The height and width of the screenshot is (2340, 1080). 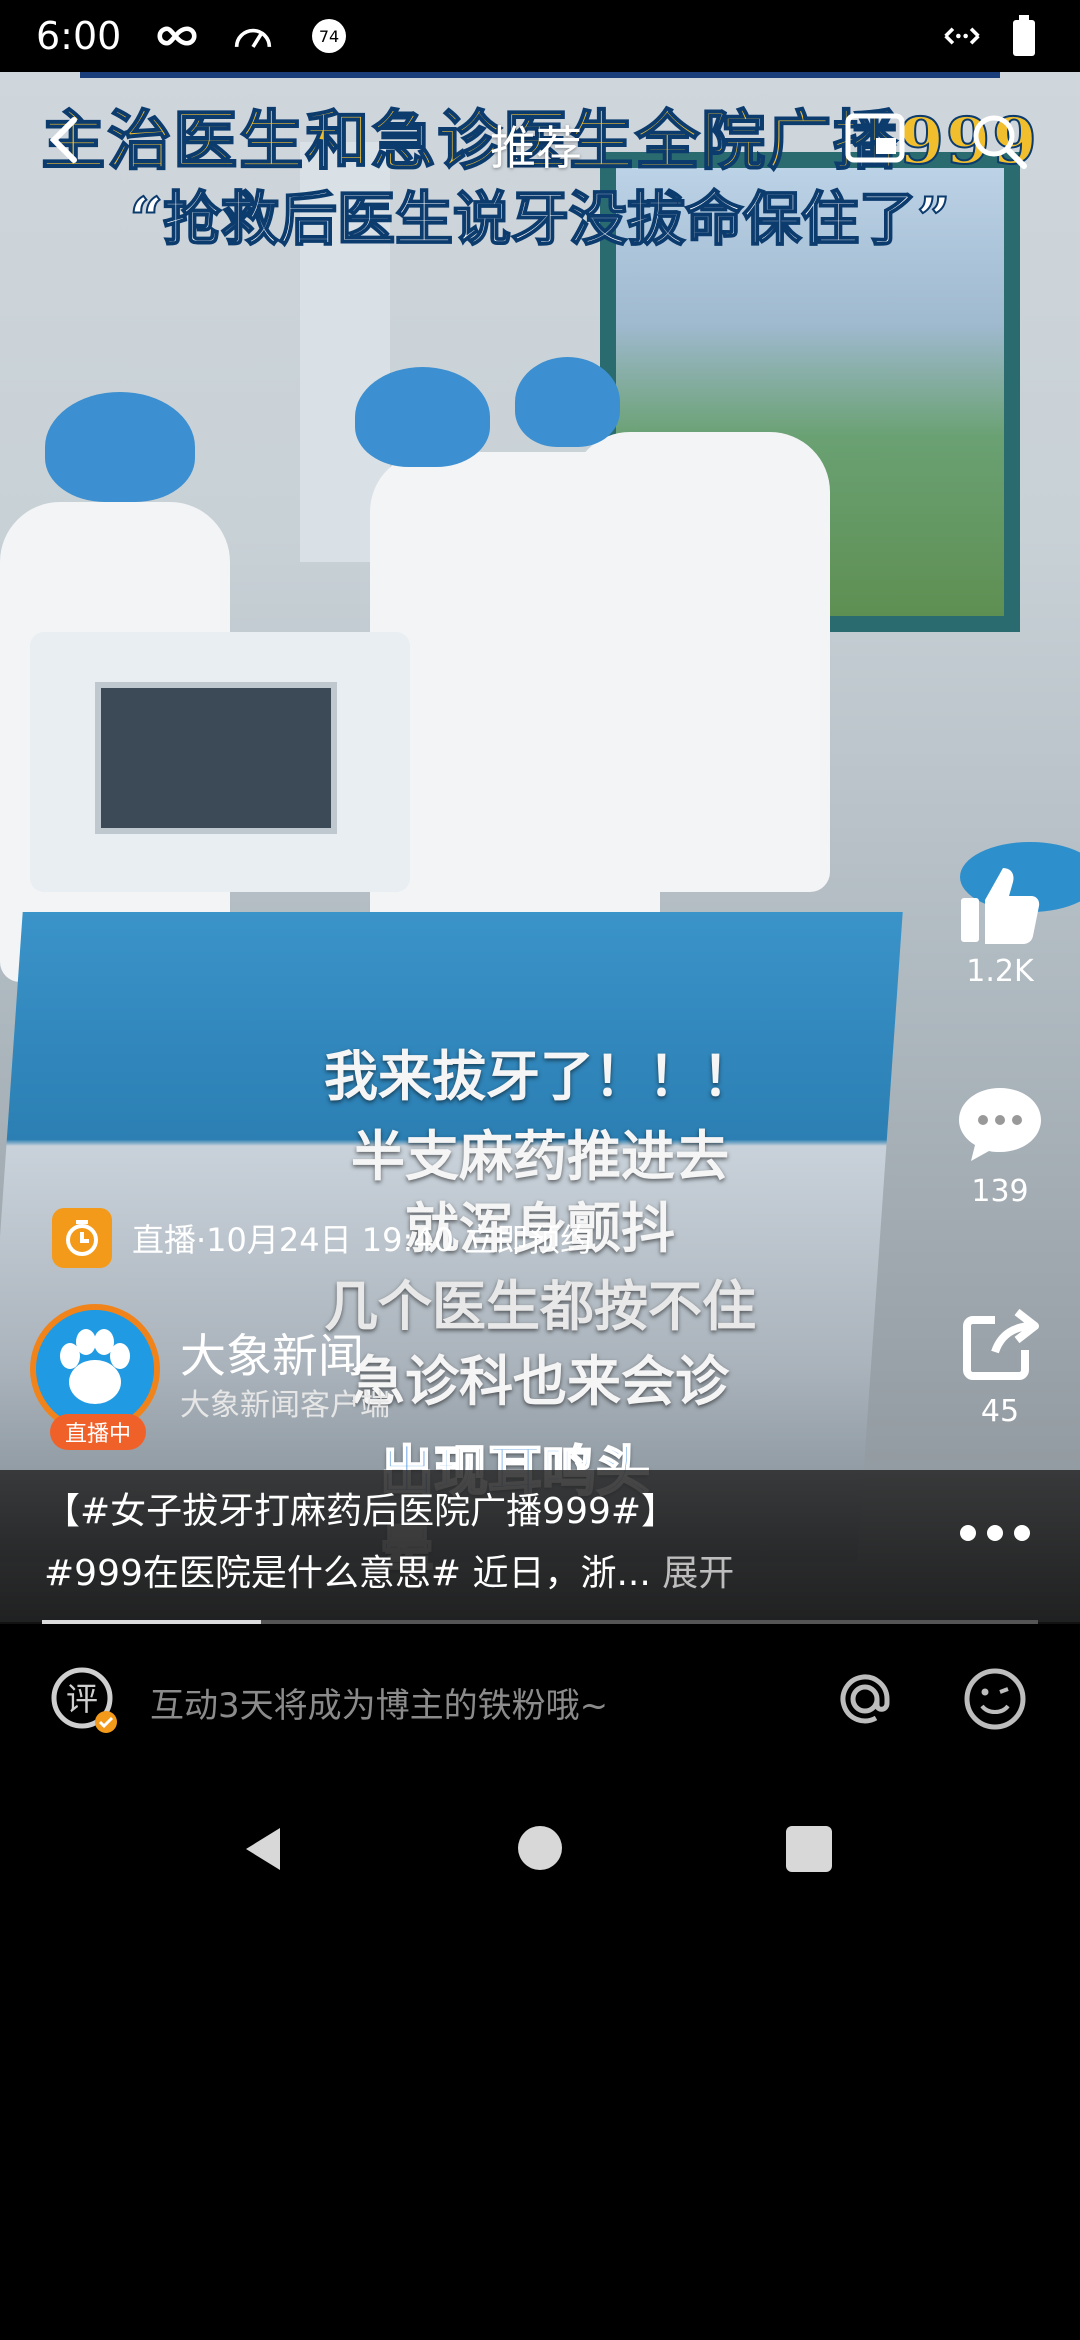 I want to click on at-sign-icon, so click(x=865, y=1699).